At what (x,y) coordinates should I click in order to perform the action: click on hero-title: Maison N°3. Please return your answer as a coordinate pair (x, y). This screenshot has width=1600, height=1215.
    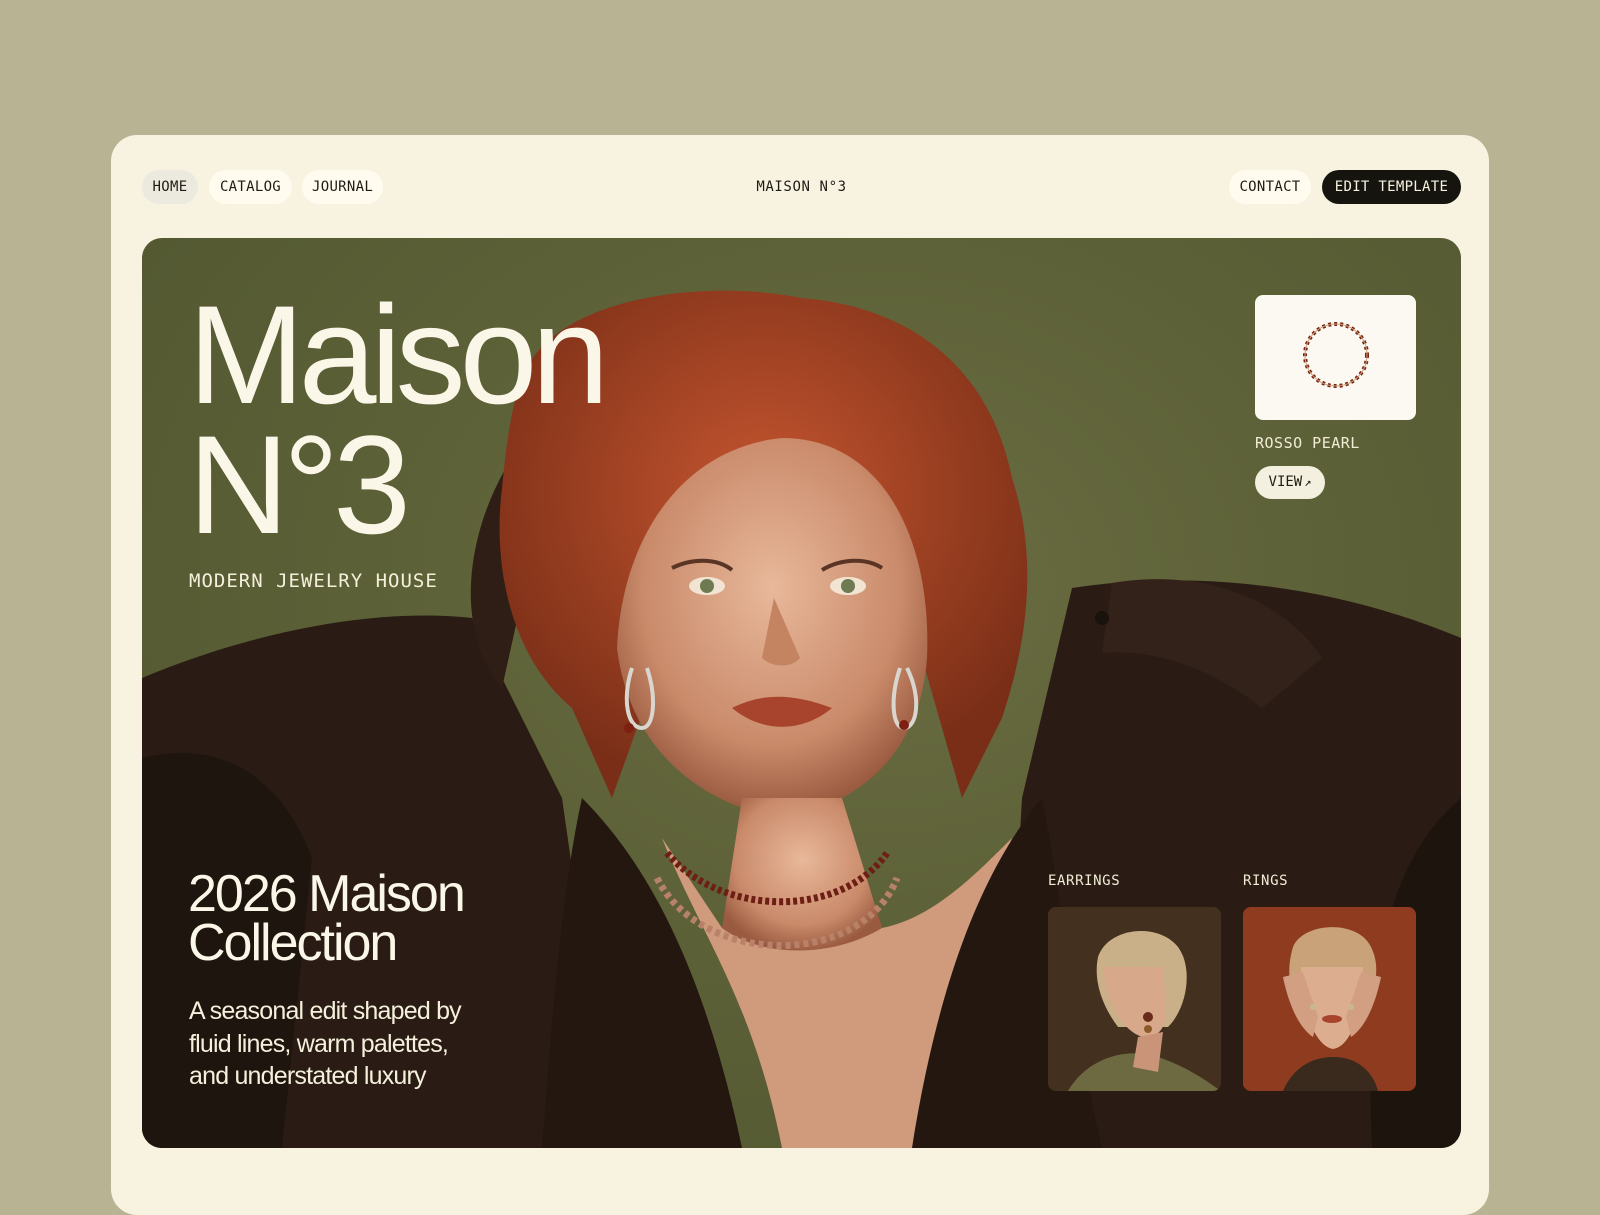
    Looking at the image, I should click on (398, 419).